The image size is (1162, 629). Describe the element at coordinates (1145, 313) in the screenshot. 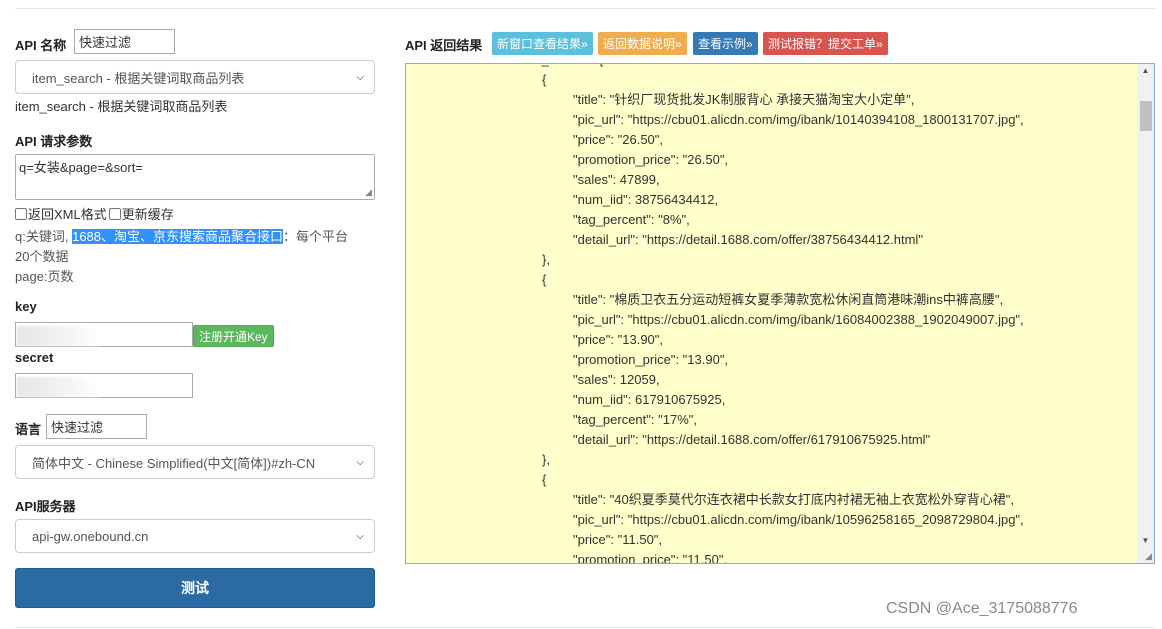

I see `vertical-scrollbar: ▲ ▼` at that location.